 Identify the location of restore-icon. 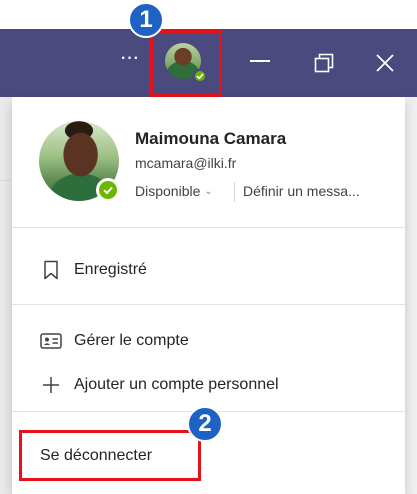
(324, 63).